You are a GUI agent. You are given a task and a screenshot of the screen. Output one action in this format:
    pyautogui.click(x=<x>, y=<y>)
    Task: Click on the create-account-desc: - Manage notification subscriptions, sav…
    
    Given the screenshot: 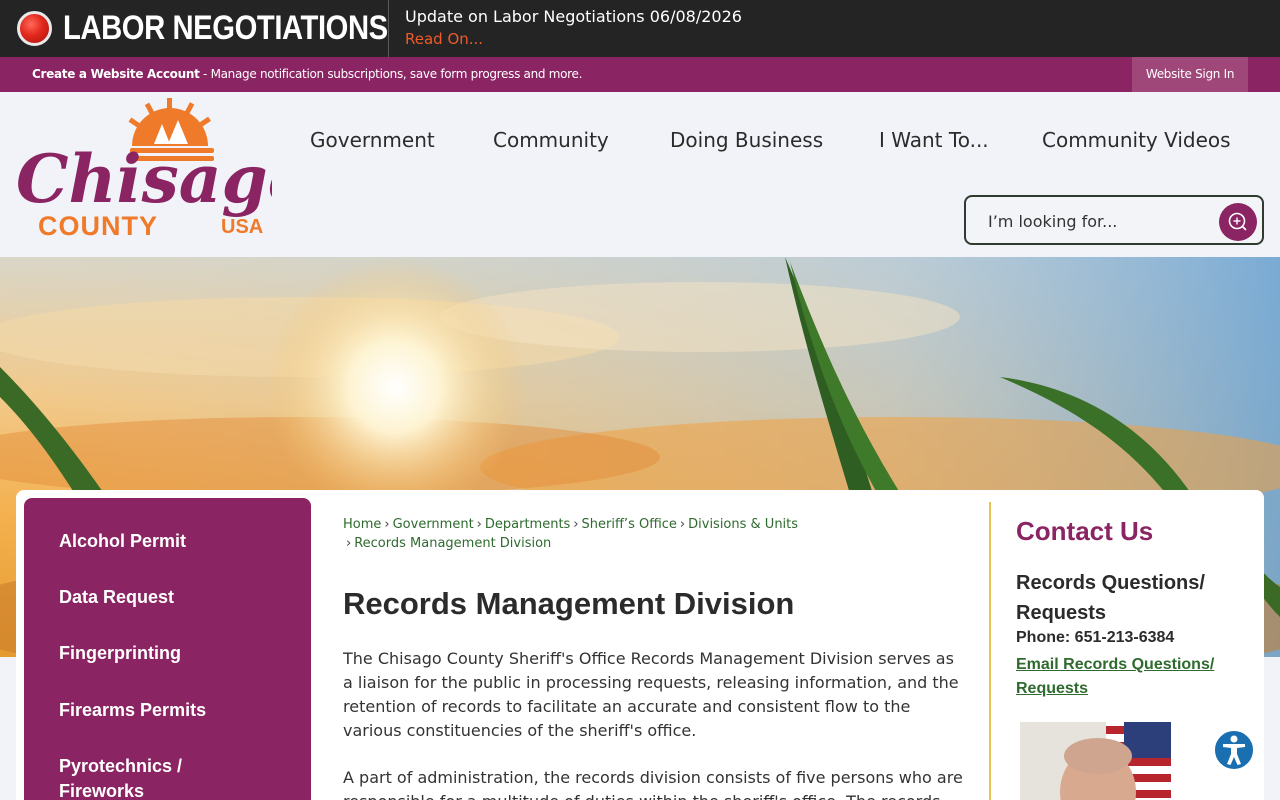 What is the action you would take?
    pyautogui.click(x=391, y=74)
    